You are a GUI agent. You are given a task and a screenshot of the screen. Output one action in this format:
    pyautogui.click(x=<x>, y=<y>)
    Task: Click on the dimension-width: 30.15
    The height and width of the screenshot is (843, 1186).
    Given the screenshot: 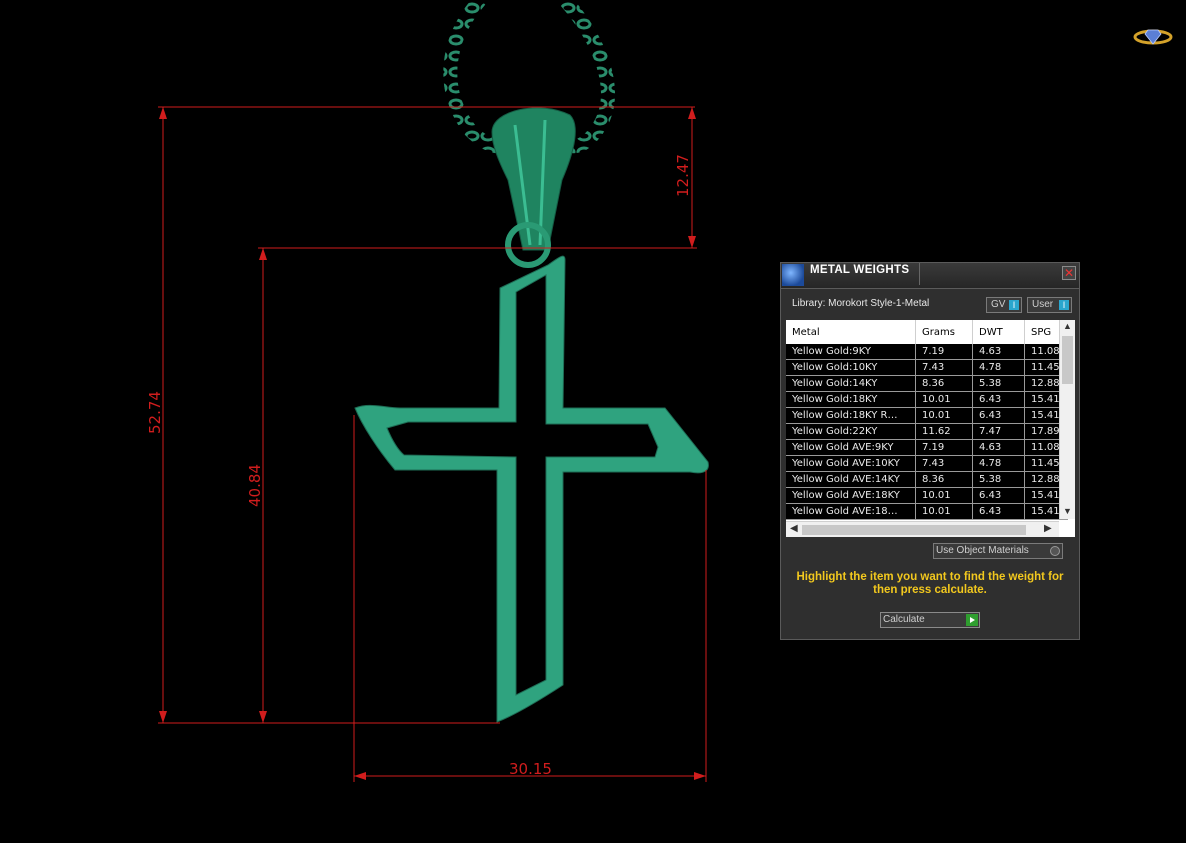 What is the action you would take?
    pyautogui.click(x=530, y=769)
    